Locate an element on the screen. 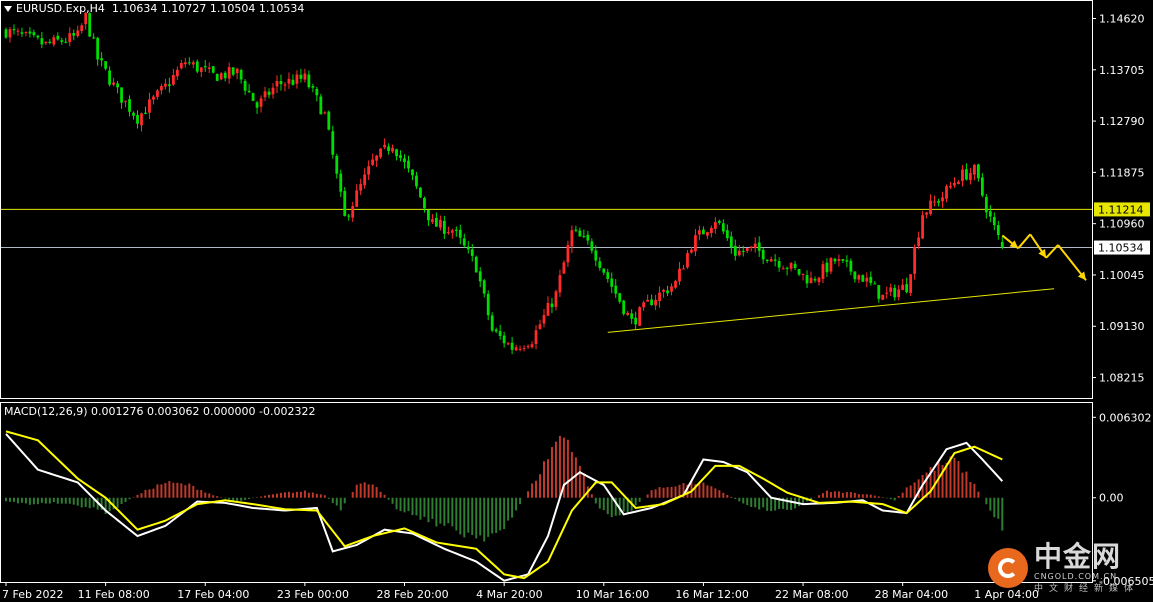  close-value: 1.10534 is located at coordinates (281, 8).